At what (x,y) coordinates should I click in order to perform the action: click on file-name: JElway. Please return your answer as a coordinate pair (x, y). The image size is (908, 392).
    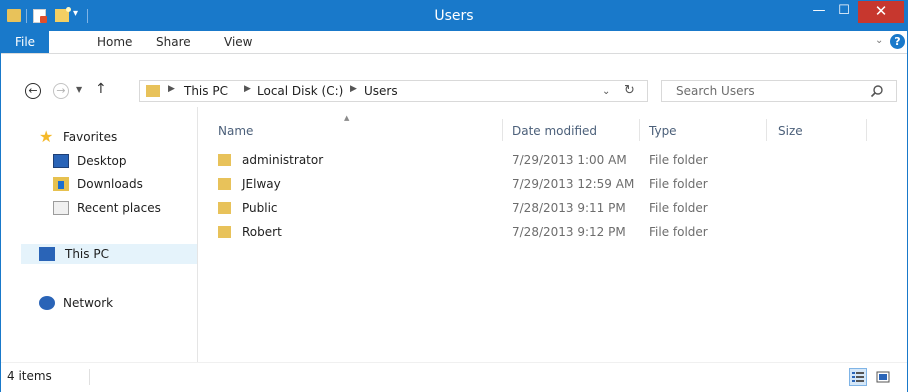
    Looking at the image, I should click on (261, 184).